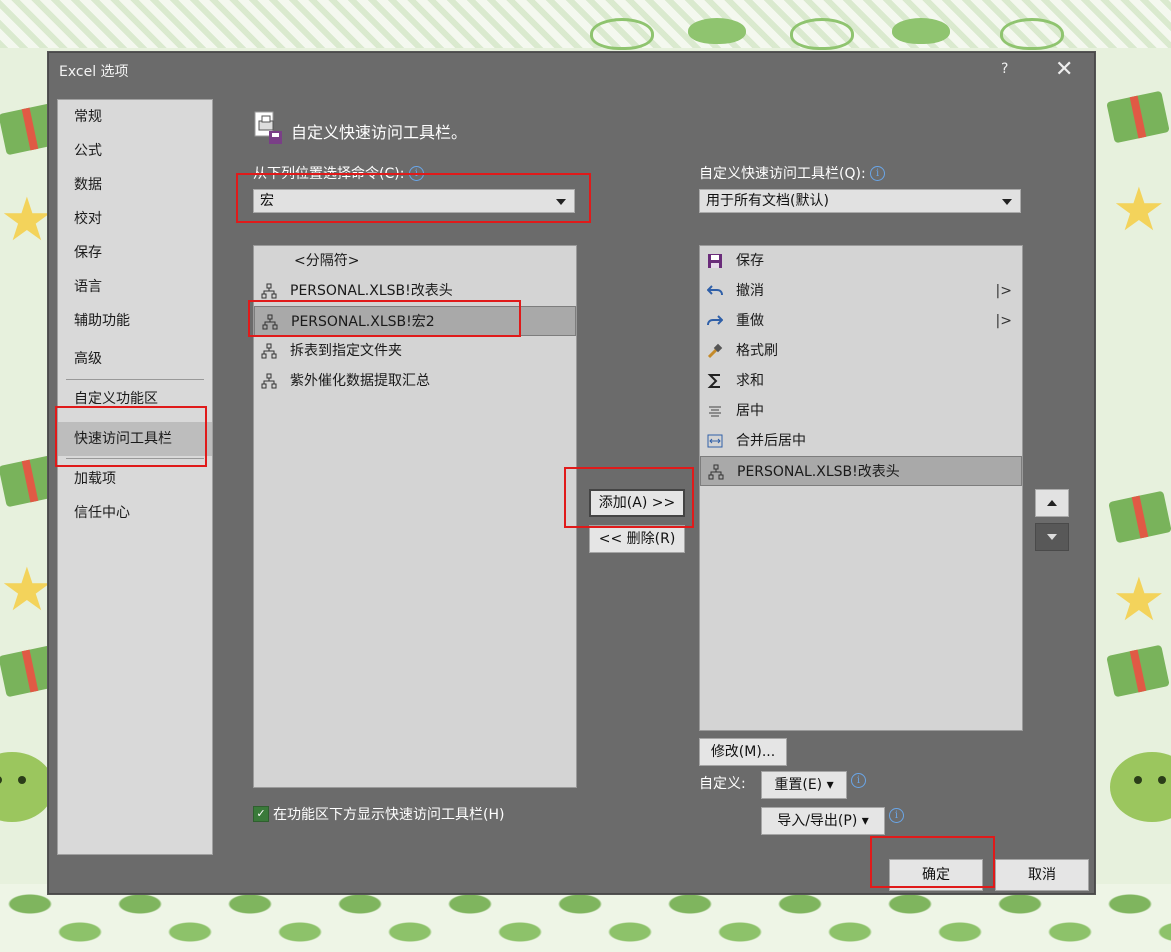  Describe the element at coordinates (823, 821) in the screenshot. I see `import-export-dropdown-button: 导入/导出(P) ▾` at that location.